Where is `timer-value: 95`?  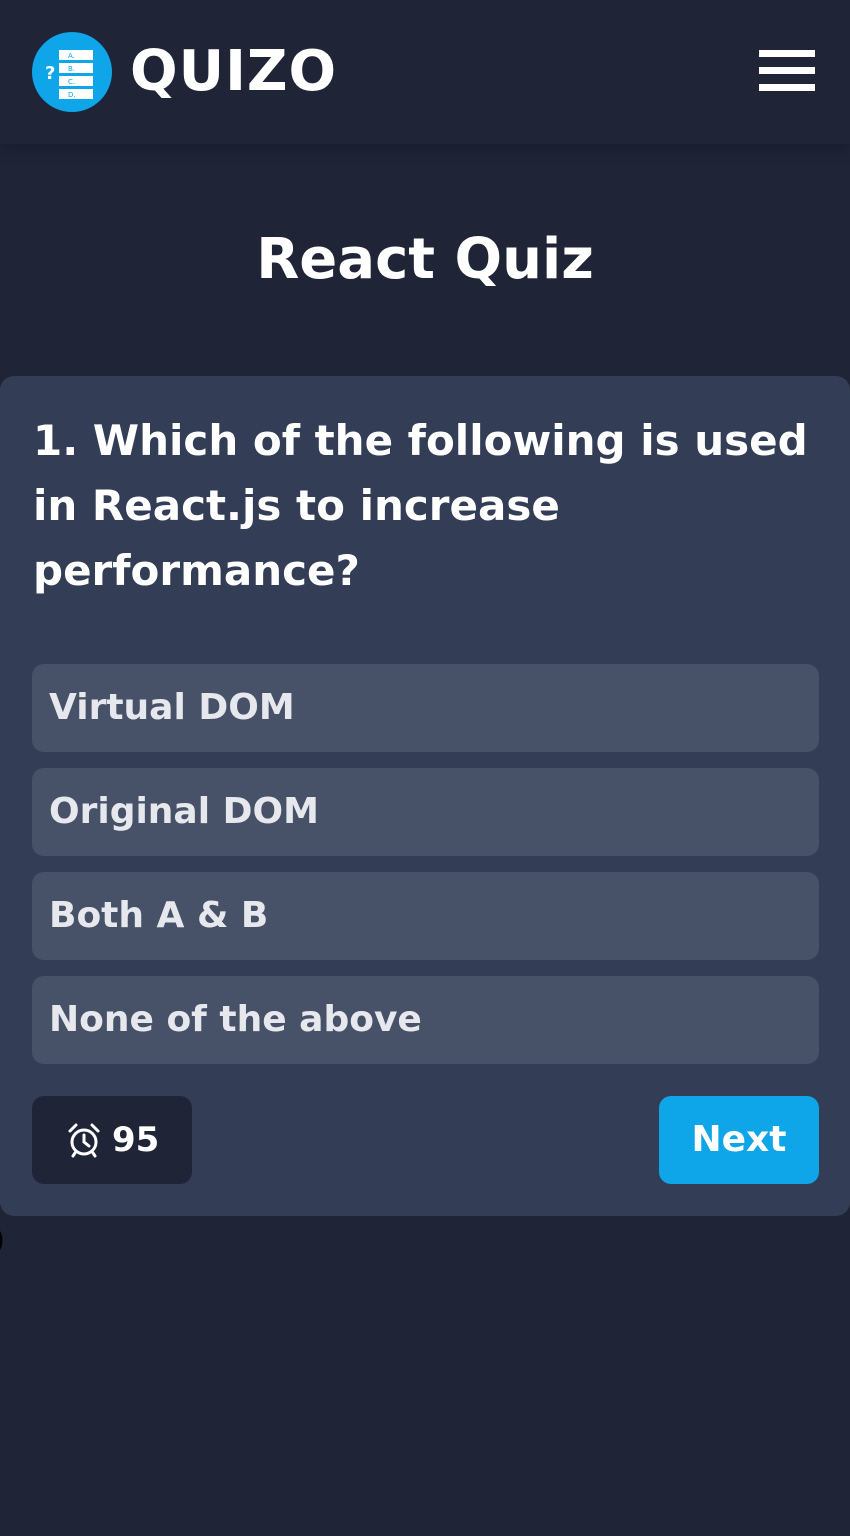 timer-value: 95 is located at coordinates (136, 1140).